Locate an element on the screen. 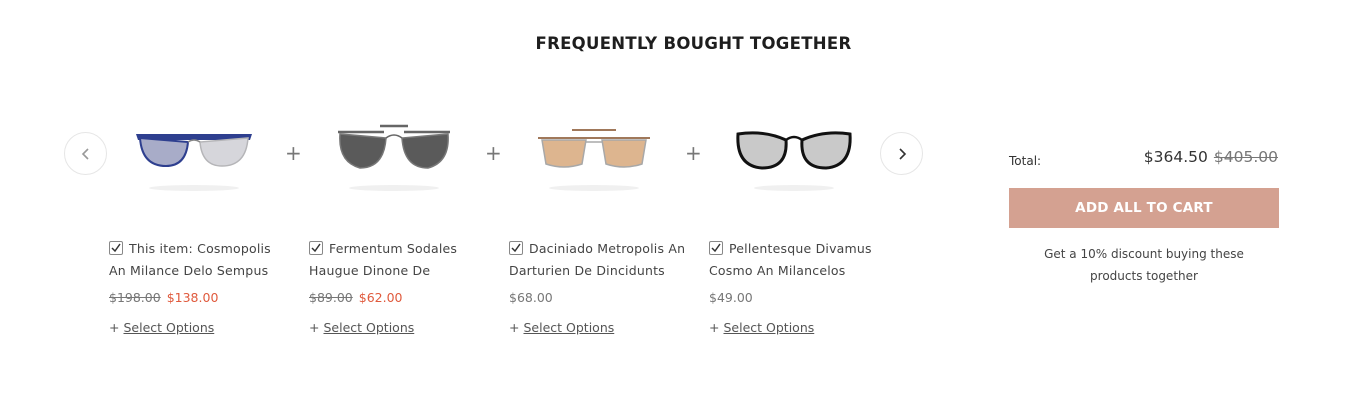 This screenshot has width=1354, height=401. section-title: FREQUENTLY BOUGHT TOGETHER is located at coordinates (693, 43).